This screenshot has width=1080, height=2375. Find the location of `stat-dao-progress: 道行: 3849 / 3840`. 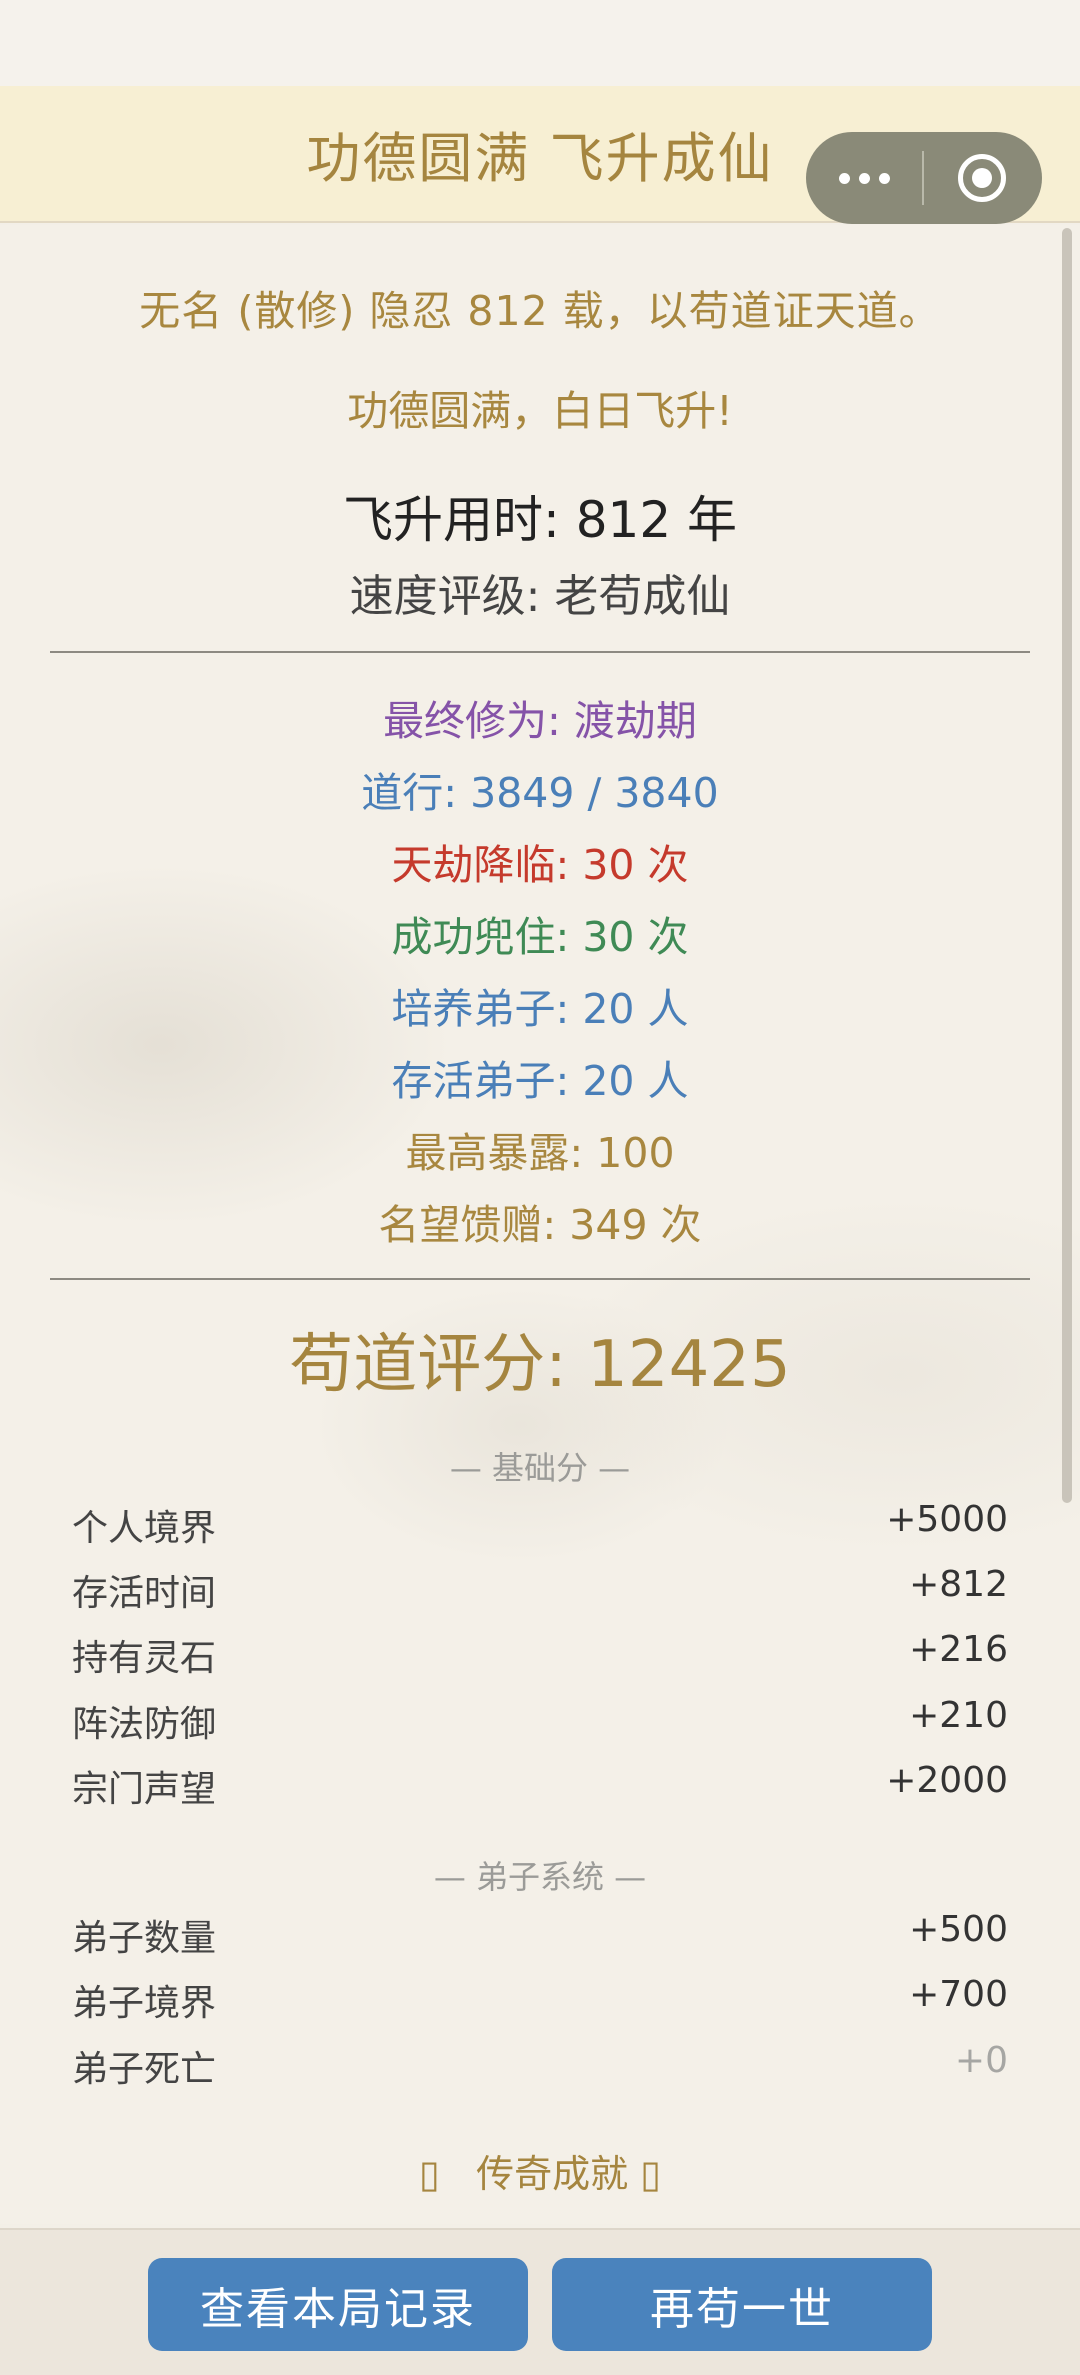

stat-dao-progress: 道行: 3849 / 3840 is located at coordinates (540, 793).